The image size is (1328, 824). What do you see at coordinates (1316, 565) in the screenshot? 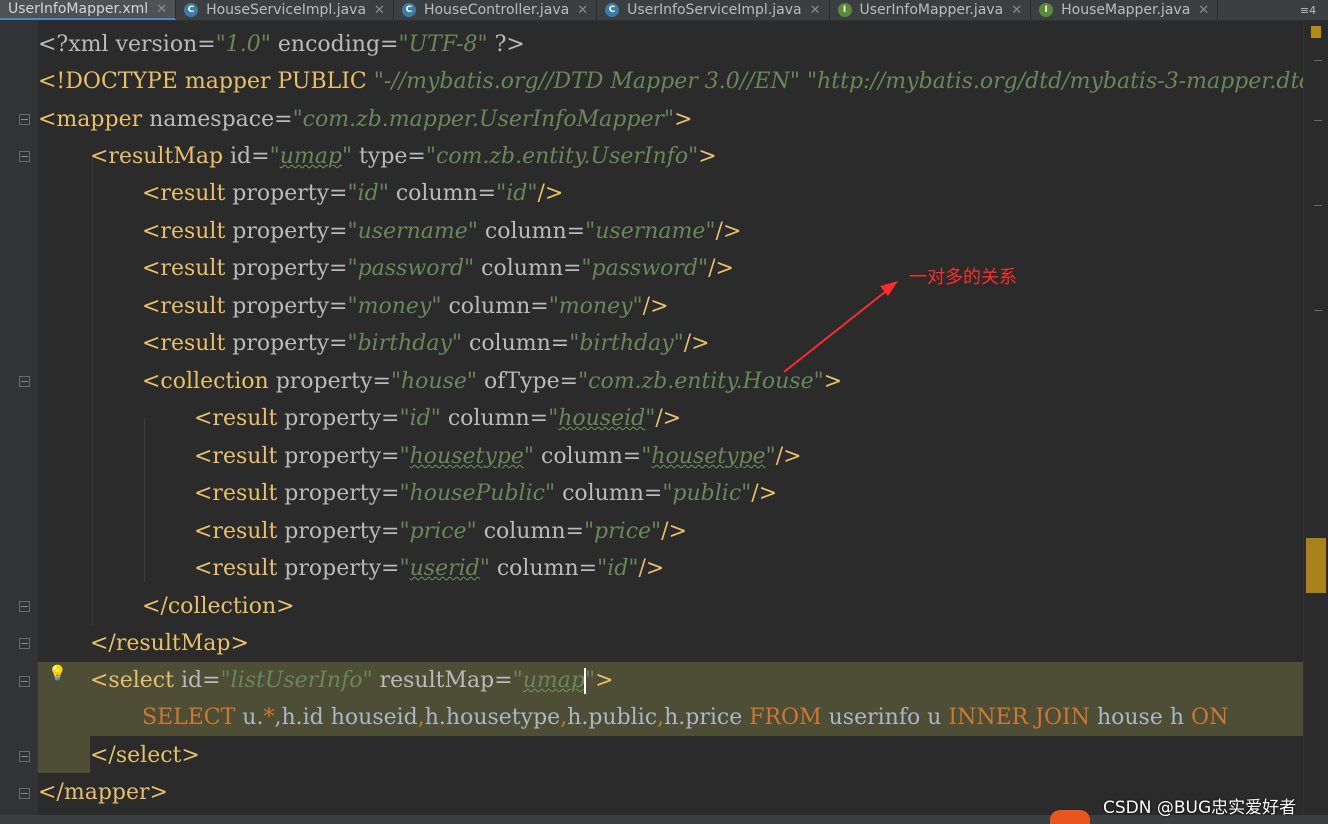
I see `scroll-thumb-highlight` at bounding box center [1316, 565].